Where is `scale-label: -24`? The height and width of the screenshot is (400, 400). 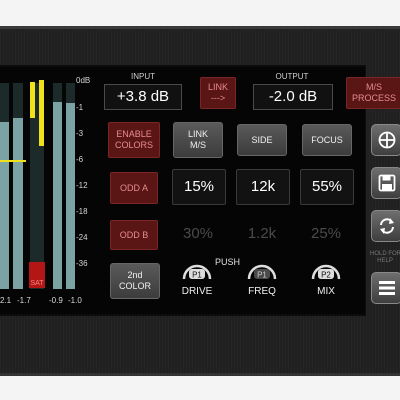
scale-label: -24 is located at coordinates (82, 237).